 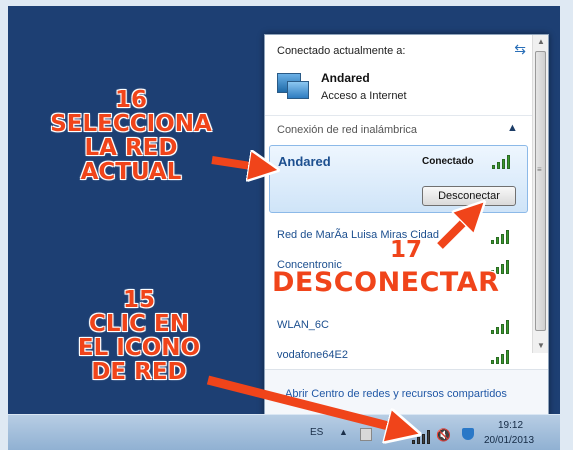 What do you see at coordinates (540, 191) in the screenshot?
I see `scrollbar-thumb` at bounding box center [540, 191].